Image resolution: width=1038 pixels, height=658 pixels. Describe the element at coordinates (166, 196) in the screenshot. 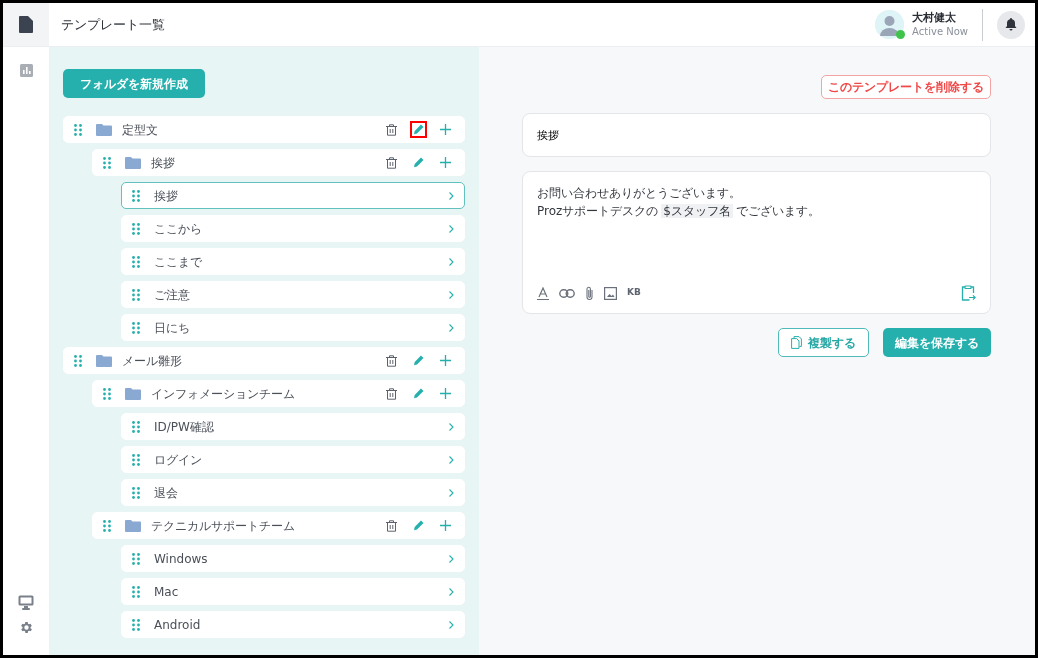

I see `template-name: 挨拶` at that location.